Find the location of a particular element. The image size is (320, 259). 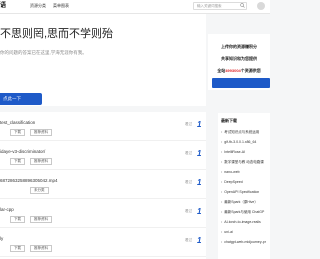

latest-item: 最新Spark（原Hive） is located at coordinates (239, 202).